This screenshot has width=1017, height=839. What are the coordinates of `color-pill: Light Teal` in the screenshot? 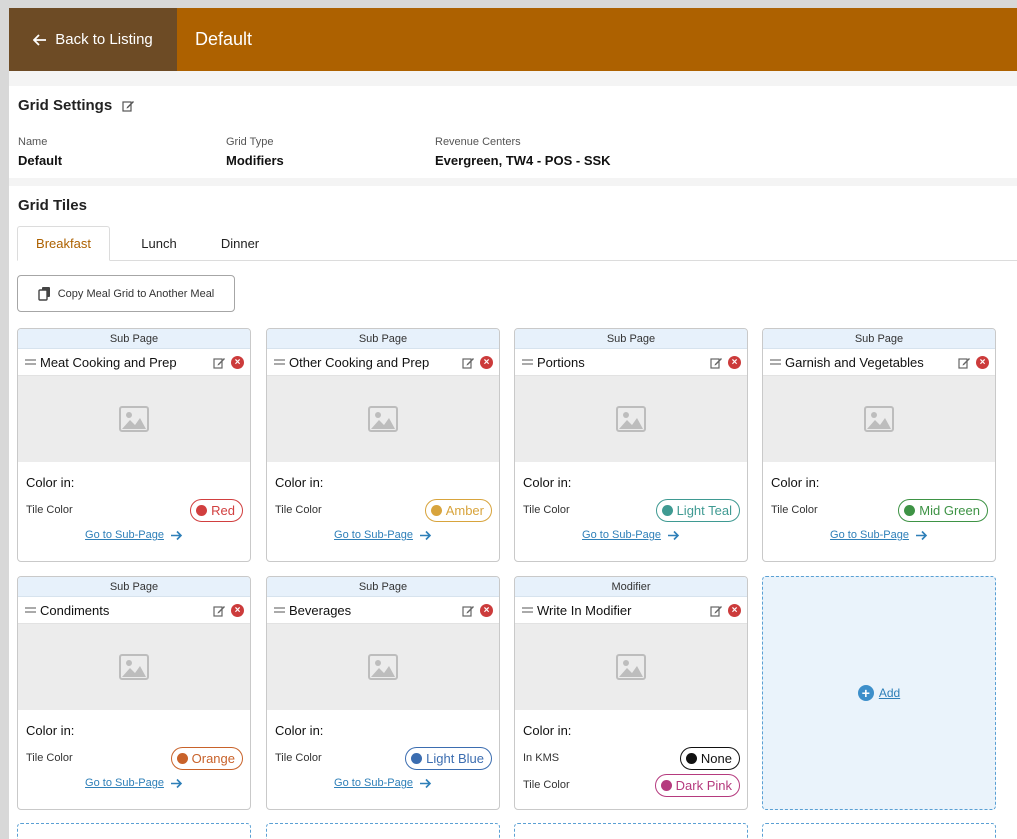 It's located at (697, 510).